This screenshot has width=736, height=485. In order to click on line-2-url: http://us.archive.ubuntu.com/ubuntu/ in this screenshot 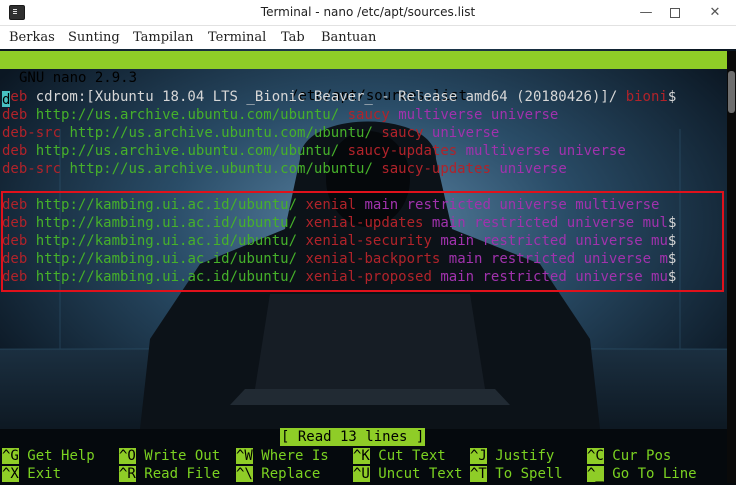, I will do `click(187, 115)`.